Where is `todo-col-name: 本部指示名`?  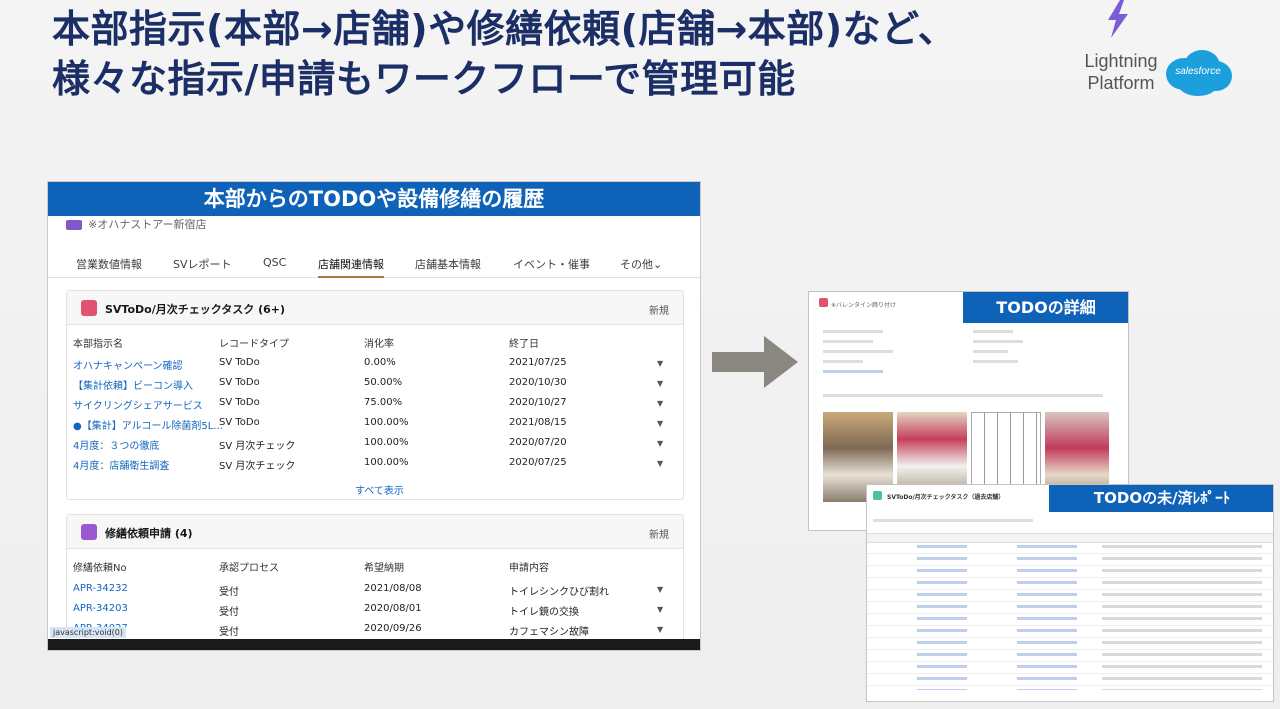
todo-col-name: 本部指示名 is located at coordinates (98, 344).